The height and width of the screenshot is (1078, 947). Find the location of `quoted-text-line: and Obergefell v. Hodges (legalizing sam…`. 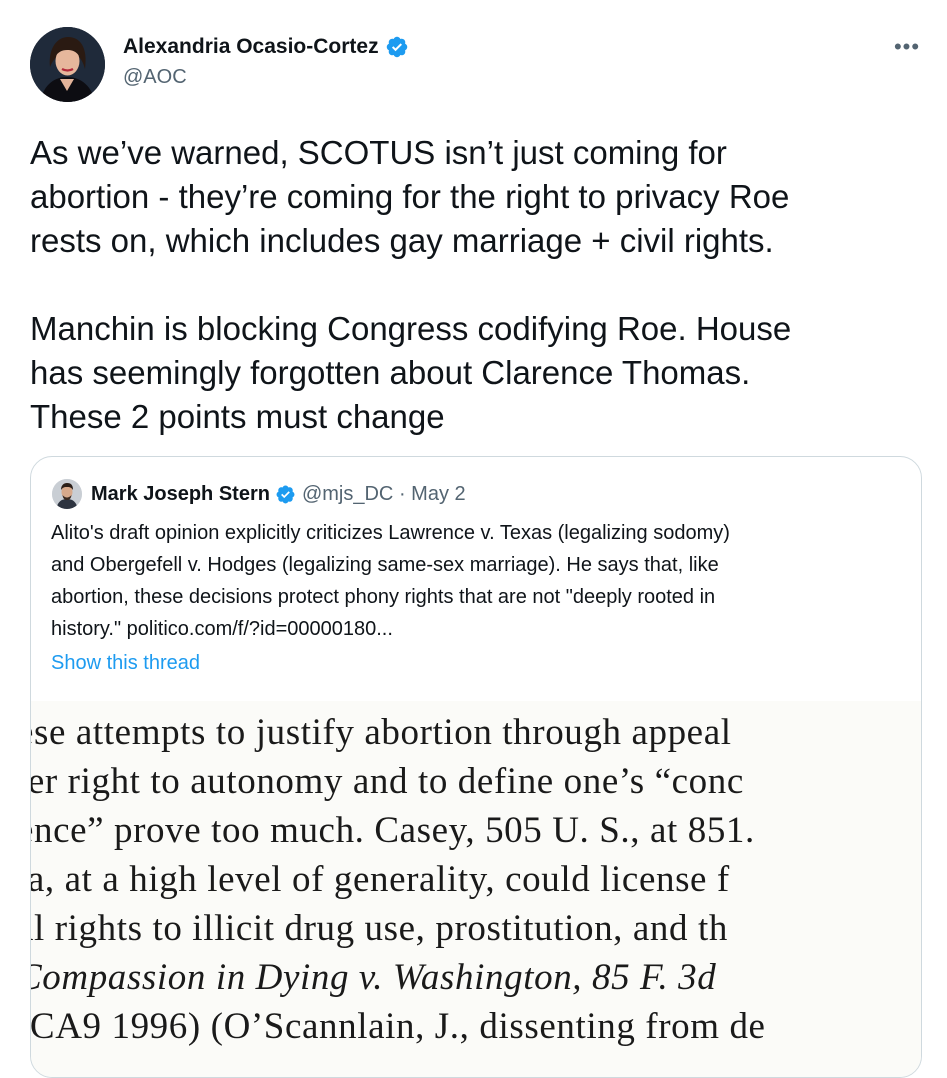

quoted-text-line: and Obergefell v. Hodges (legalizing sam… is located at coordinates (385, 565).